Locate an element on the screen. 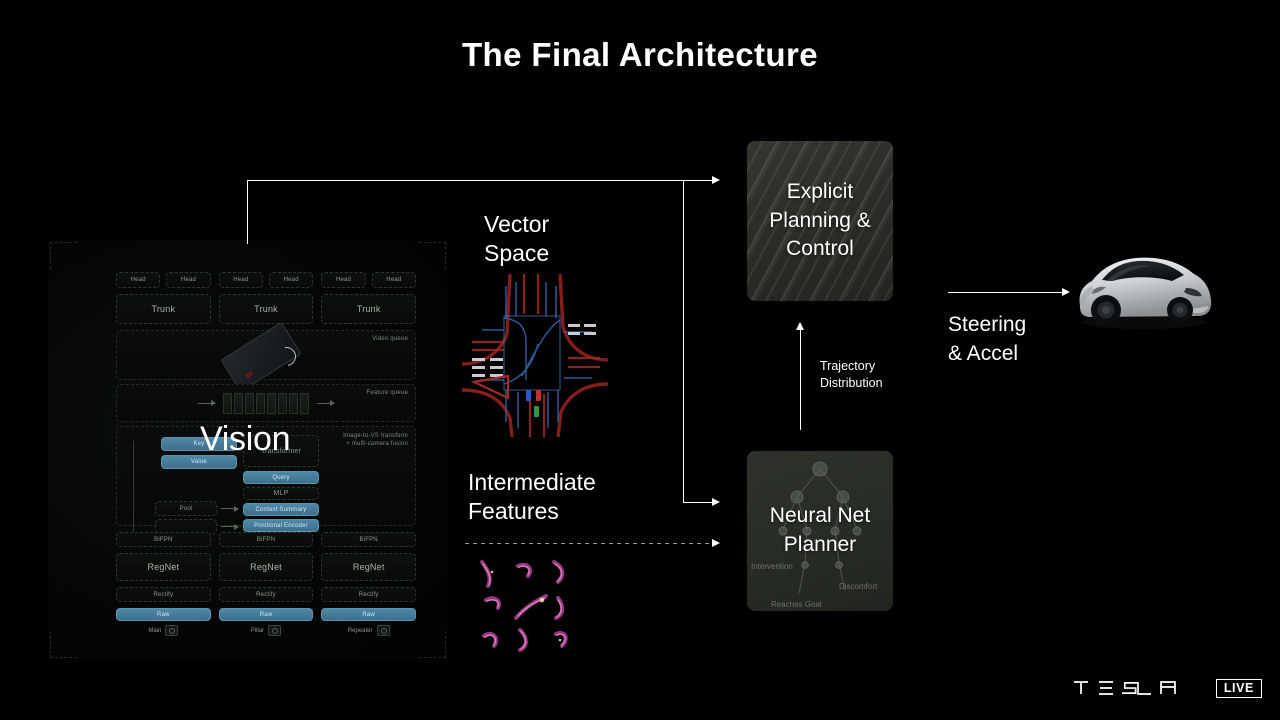  camera-row: Main Pillar Repeater is located at coordinates (266, 630).